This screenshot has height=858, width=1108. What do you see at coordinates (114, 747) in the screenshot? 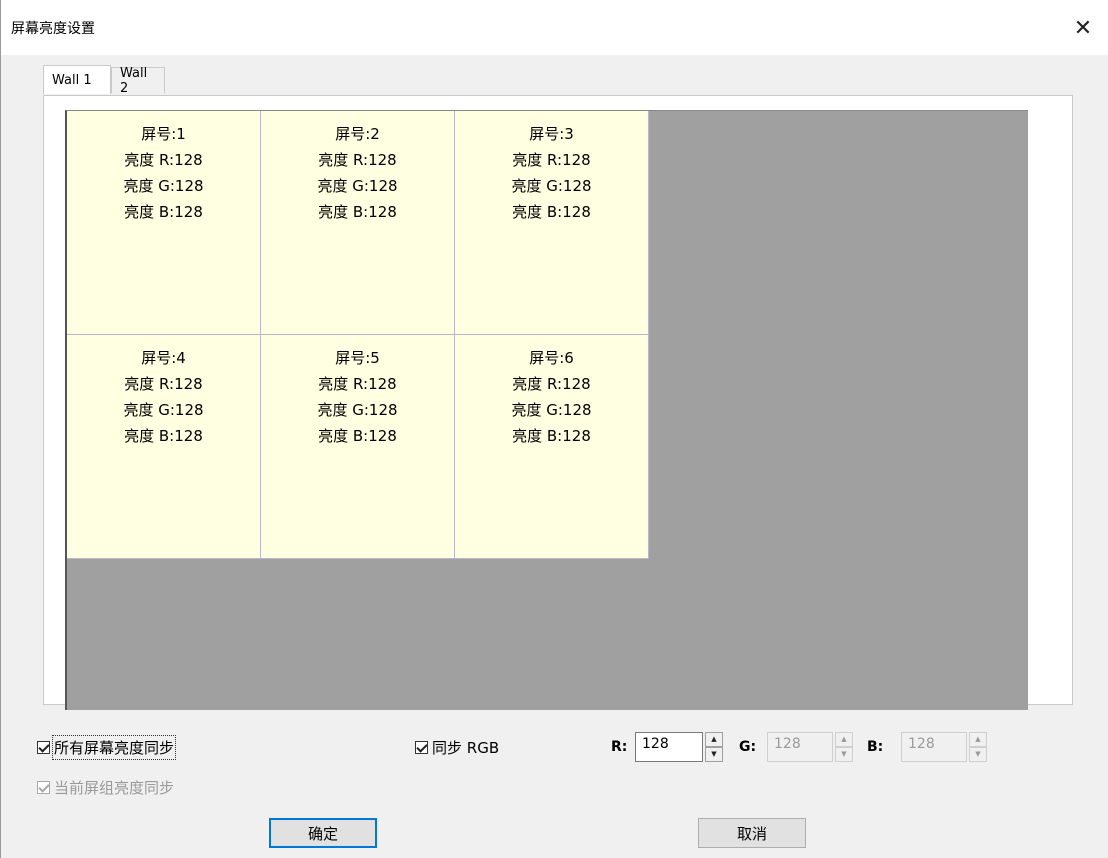
I see `sync-all-label: 所有屏幕亮度同步` at bounding box center [114, 747].